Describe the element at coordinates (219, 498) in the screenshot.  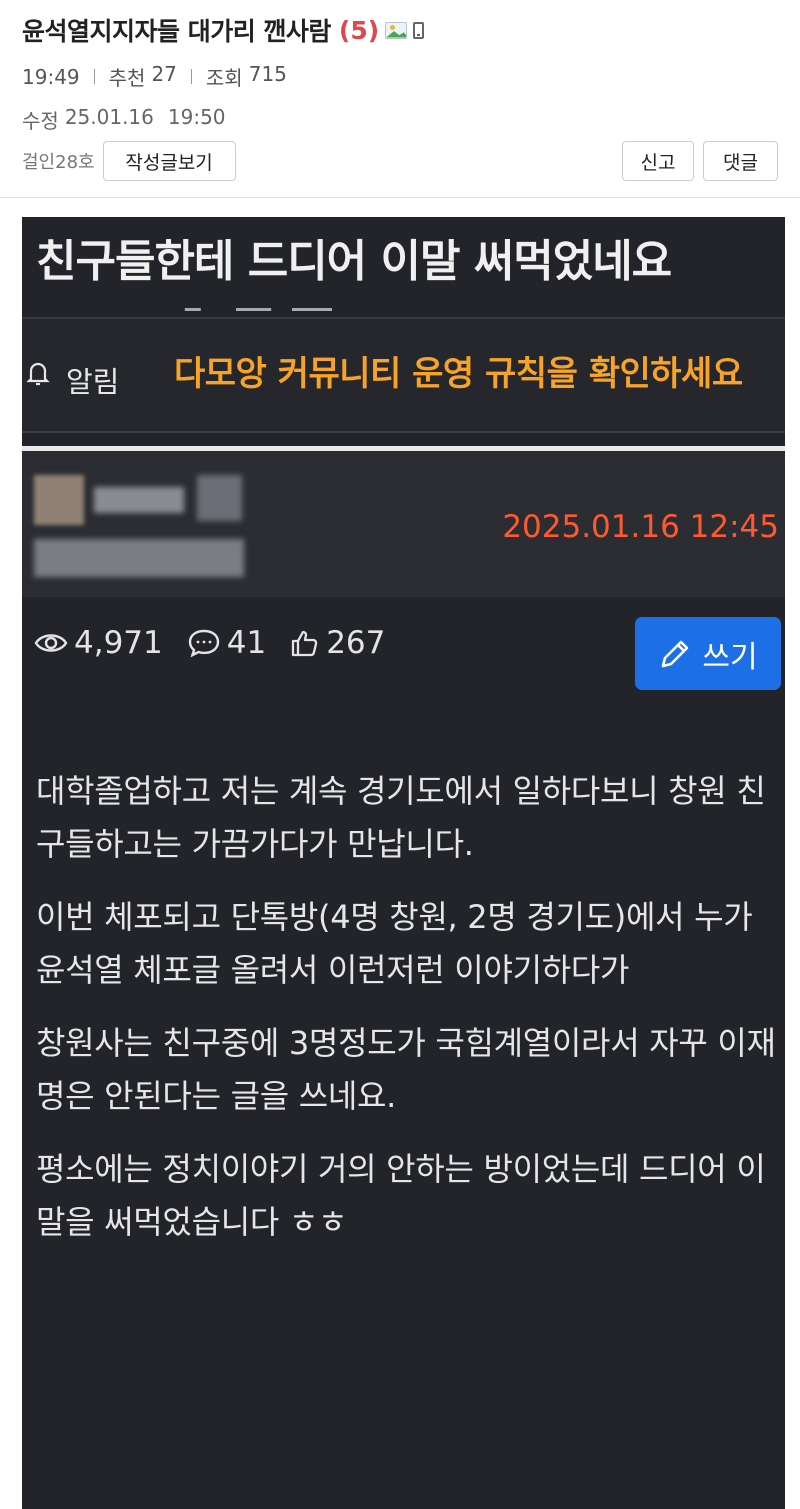
I see `blurred-badge` at that location.